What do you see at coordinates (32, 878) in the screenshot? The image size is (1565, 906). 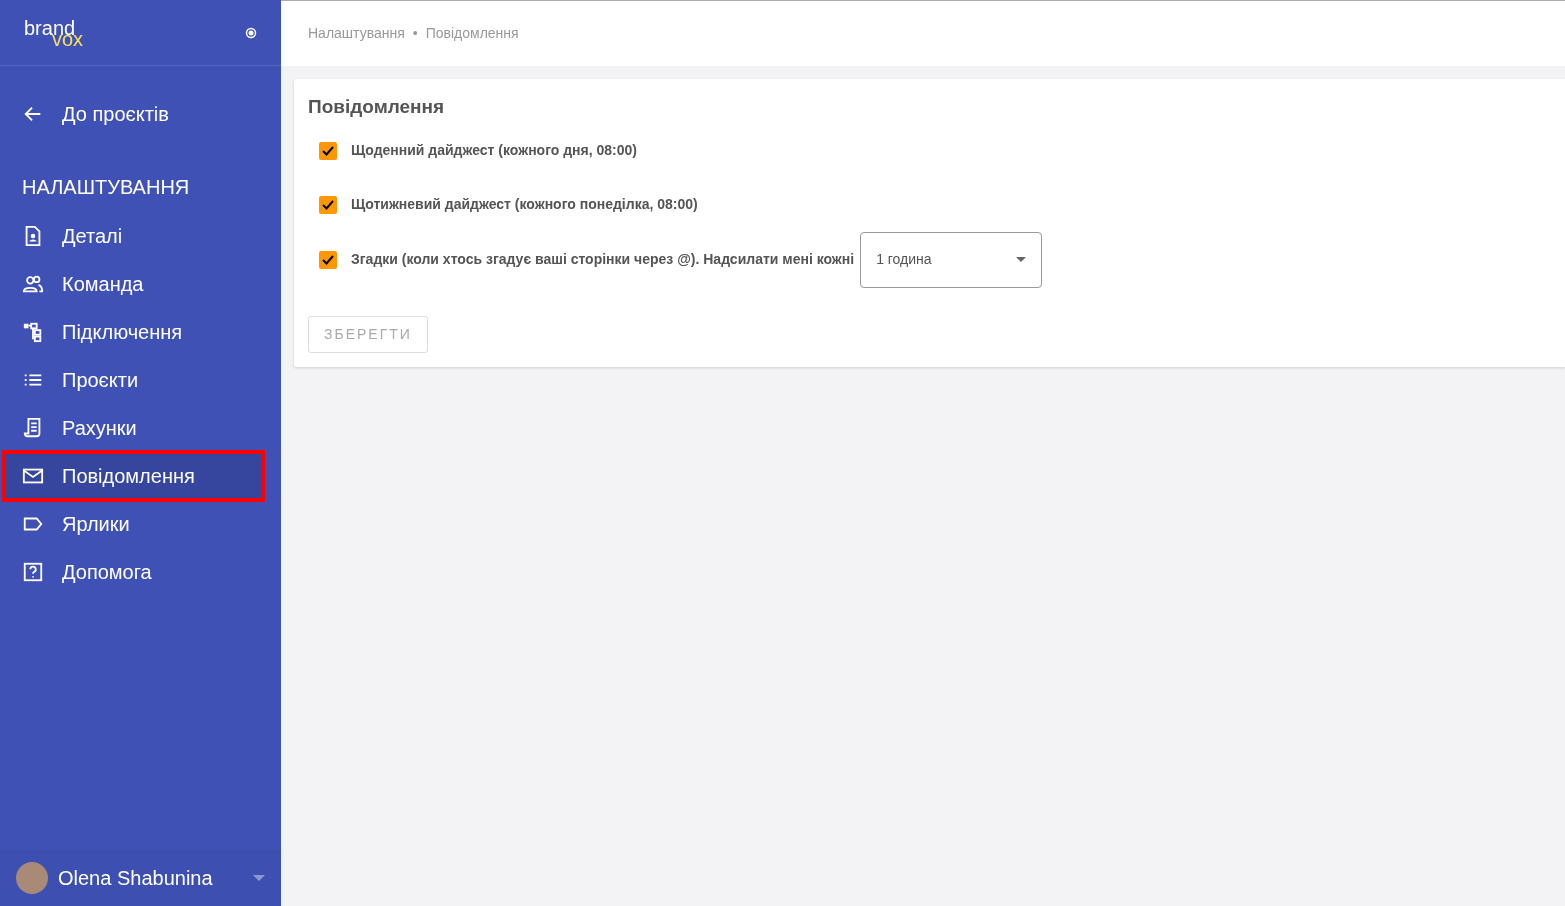 I see `avatar-placeholder` at bounding box center [32, 878].